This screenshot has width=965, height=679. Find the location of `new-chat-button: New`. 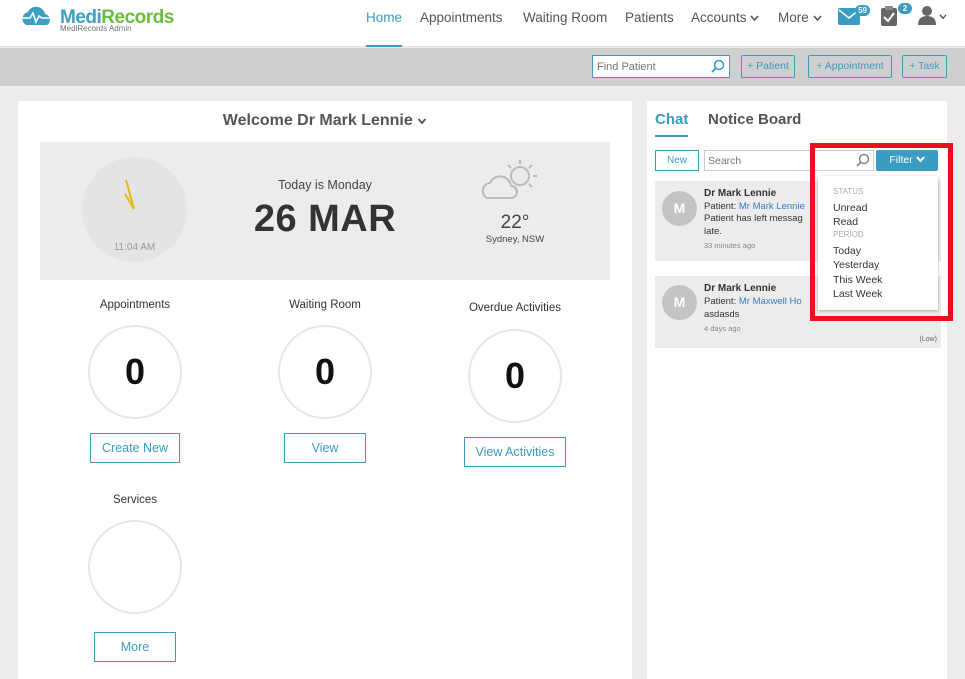

new-chat-button: New is located at coordinates (677, 160).